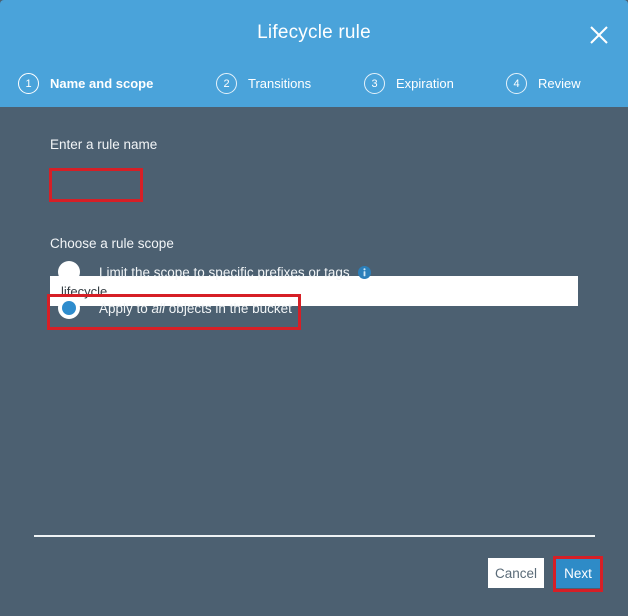  I want to click on step-label: Review, so click(559, 83).